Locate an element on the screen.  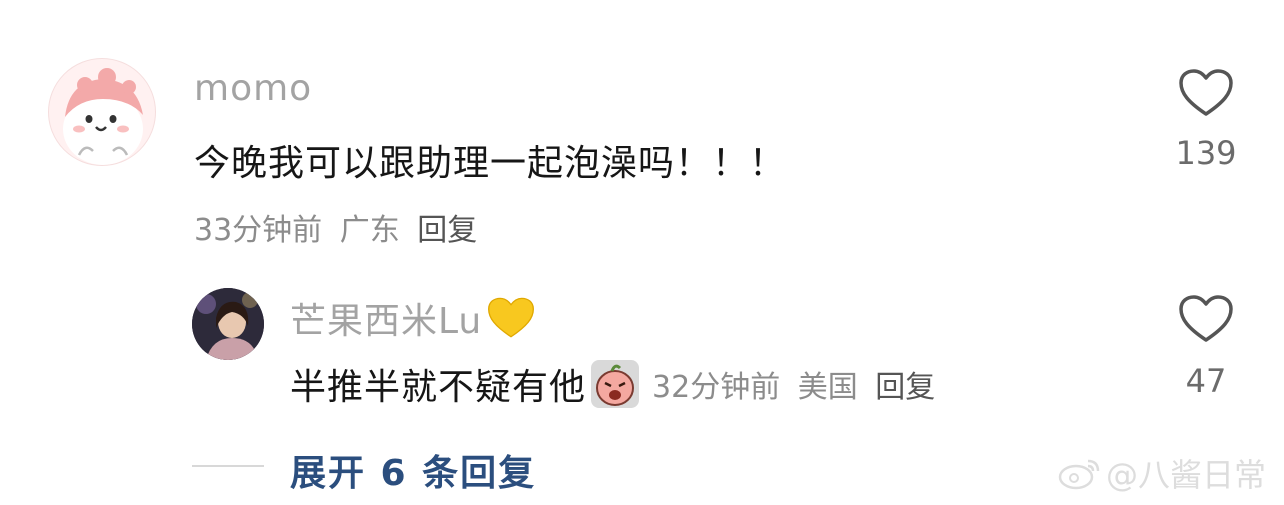
comment-meta: 33分钟前 广东 回复 is located at coordinates (335, 227).